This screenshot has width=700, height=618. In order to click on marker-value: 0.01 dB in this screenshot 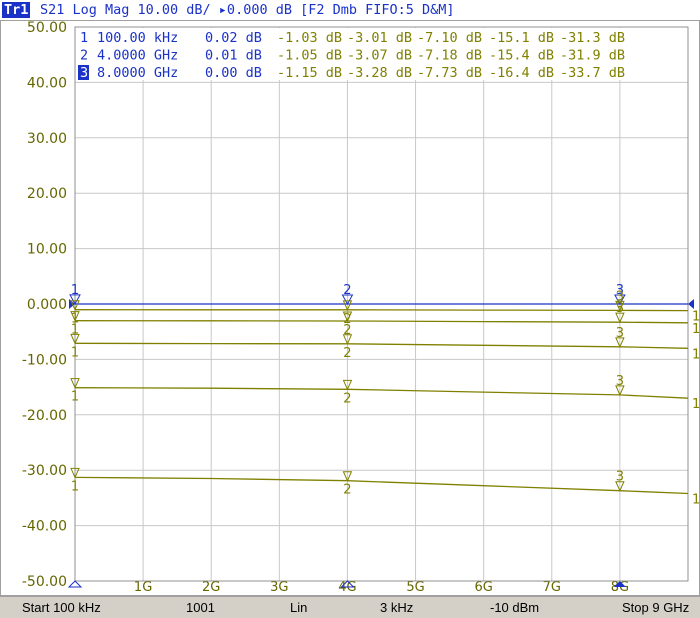, I will do `click(233, 56)`.